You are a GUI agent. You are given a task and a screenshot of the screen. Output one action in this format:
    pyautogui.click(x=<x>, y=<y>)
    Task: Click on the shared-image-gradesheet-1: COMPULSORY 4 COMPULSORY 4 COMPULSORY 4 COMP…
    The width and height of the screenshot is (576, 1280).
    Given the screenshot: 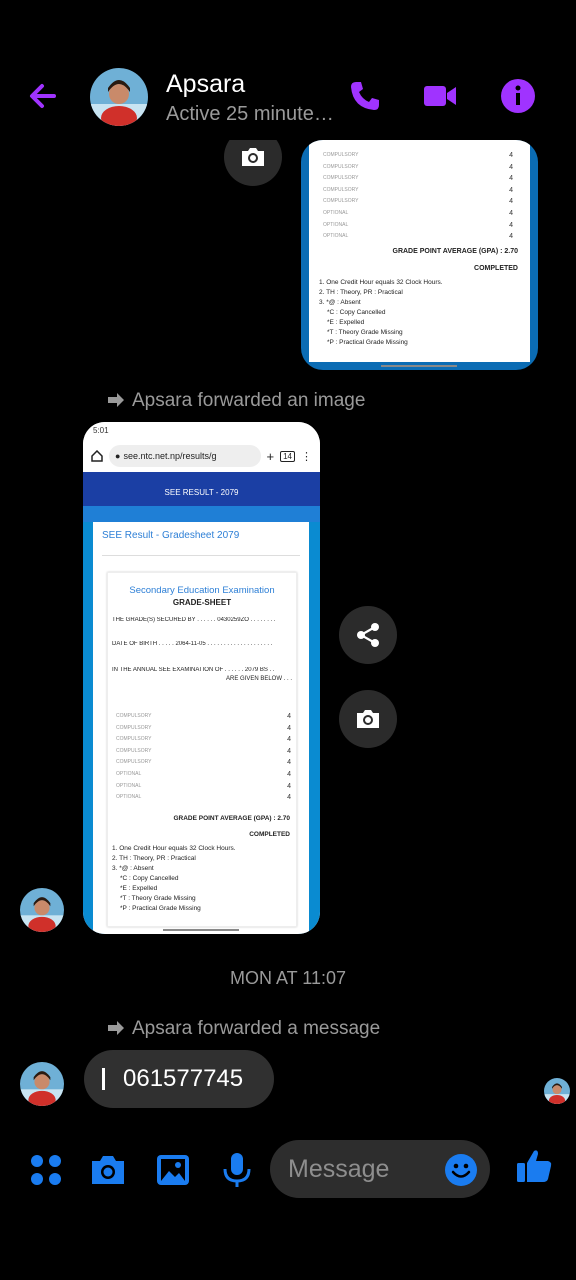 What is the action you would take?
    pyautogui.click(x=419, y=255)
    